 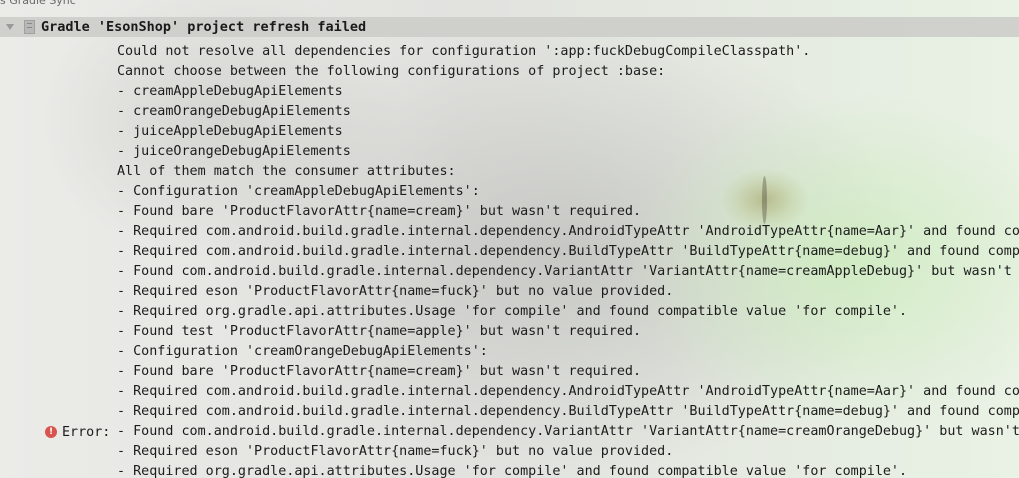 I want to click on error-marker: ! Error:, so click(x=77, y=432).